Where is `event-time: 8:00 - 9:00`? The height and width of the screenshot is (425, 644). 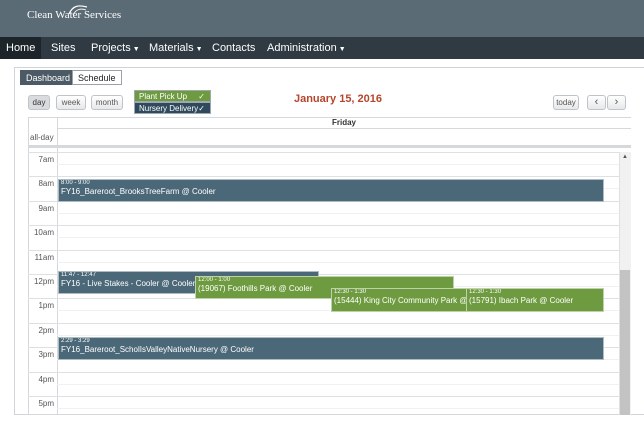
event-time: 8:00 - 9:00 is located at coordinates (75, 183).